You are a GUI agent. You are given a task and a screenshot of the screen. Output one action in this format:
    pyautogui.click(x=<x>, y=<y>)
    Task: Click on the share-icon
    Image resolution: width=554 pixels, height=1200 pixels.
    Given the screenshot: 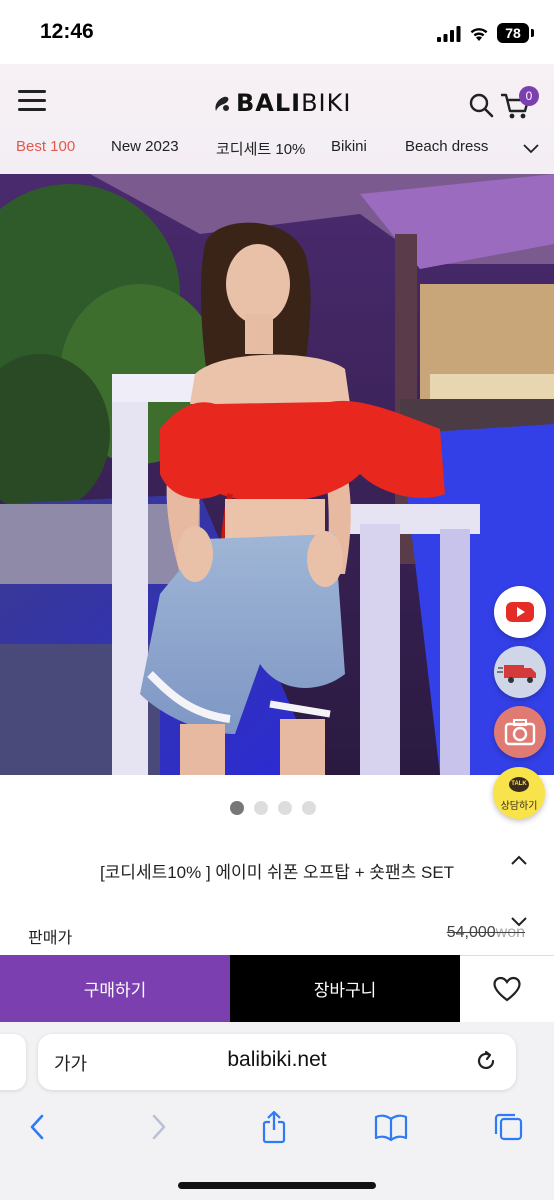 What is the action you would take?
    pyautogui.click(x=274, y=1127)
    